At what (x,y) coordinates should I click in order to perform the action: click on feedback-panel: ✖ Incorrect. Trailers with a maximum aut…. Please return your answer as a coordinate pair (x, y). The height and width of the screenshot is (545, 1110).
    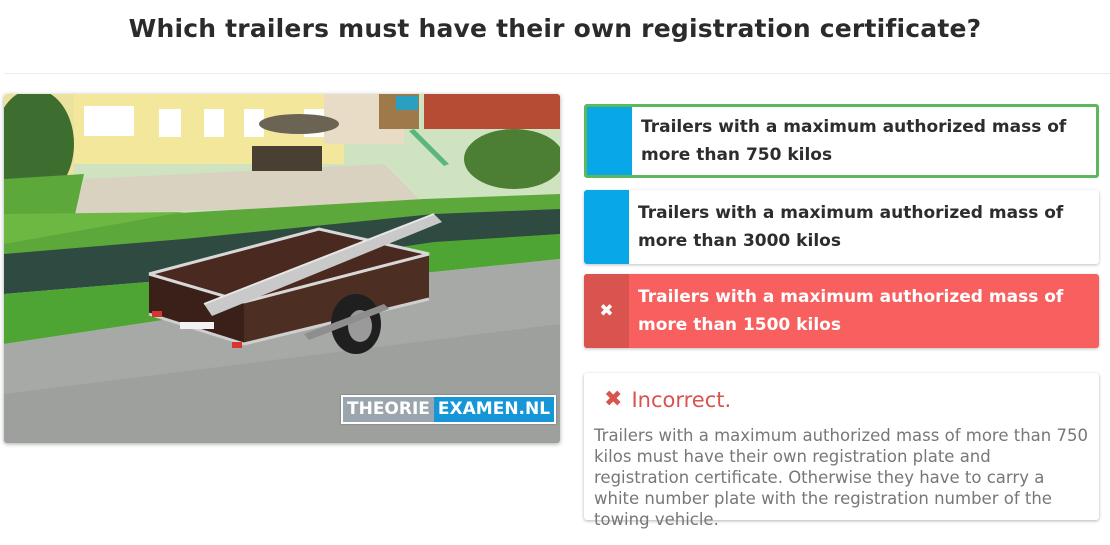
    Looking at the image, I should click on (841, 451).